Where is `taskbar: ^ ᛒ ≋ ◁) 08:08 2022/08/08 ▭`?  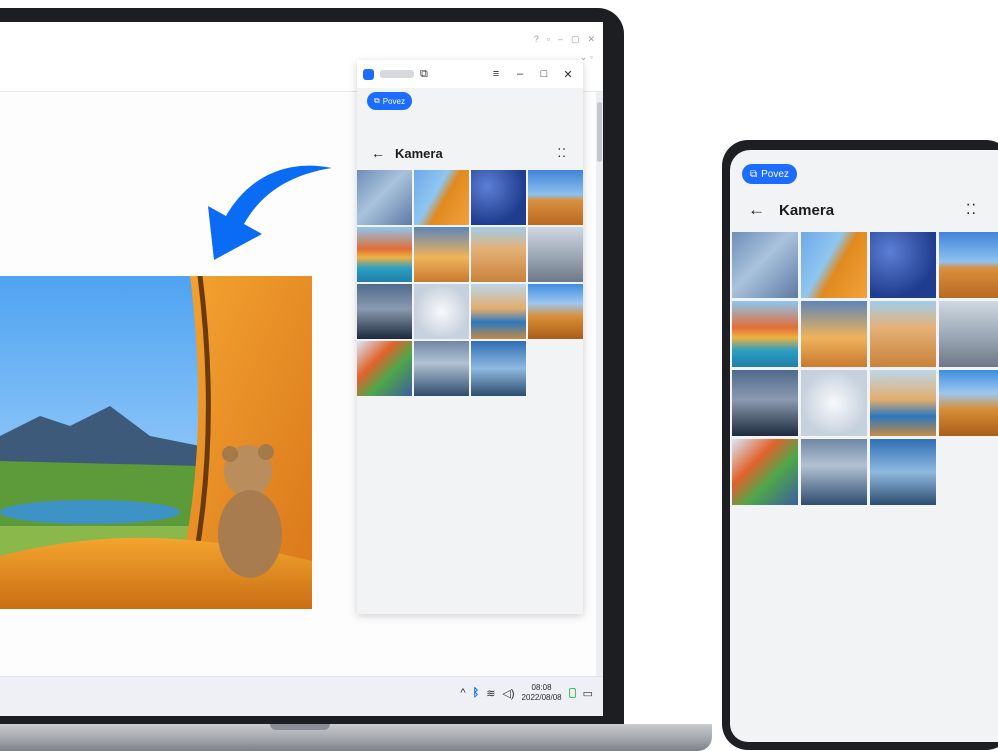 taskbar: ^ ᛒ ≋ ◁) 08:08 2022/08/08 ▭ is located at coordinates (301, 696).